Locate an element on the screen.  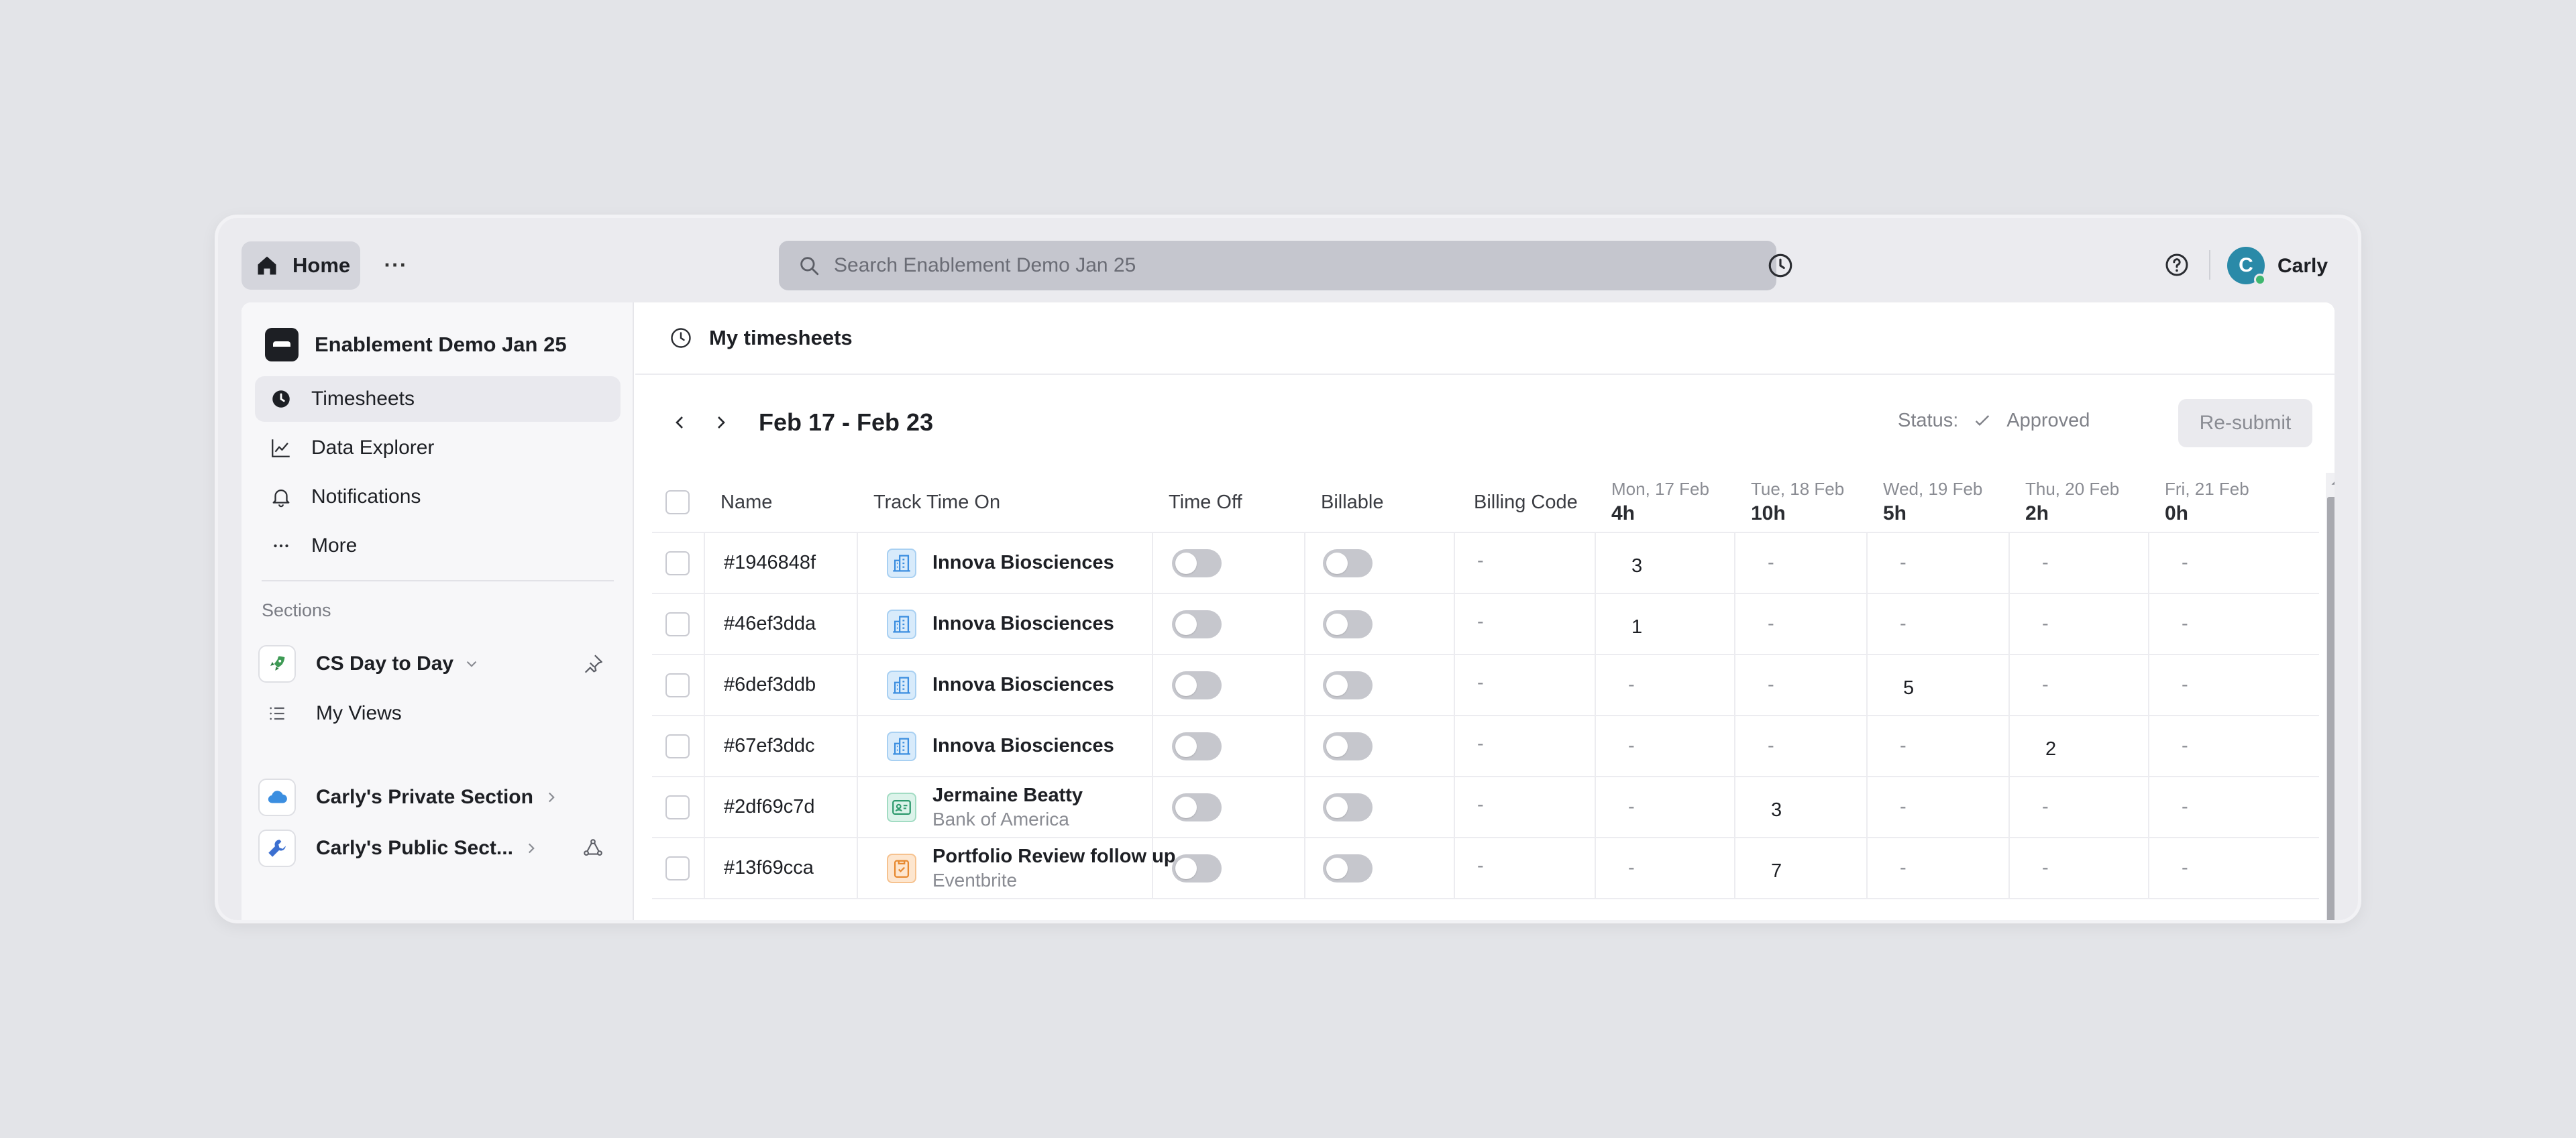
table-row: #46ef3dda Innova Biosciences - 1 - - - - is located at coordinates (1485, 624).